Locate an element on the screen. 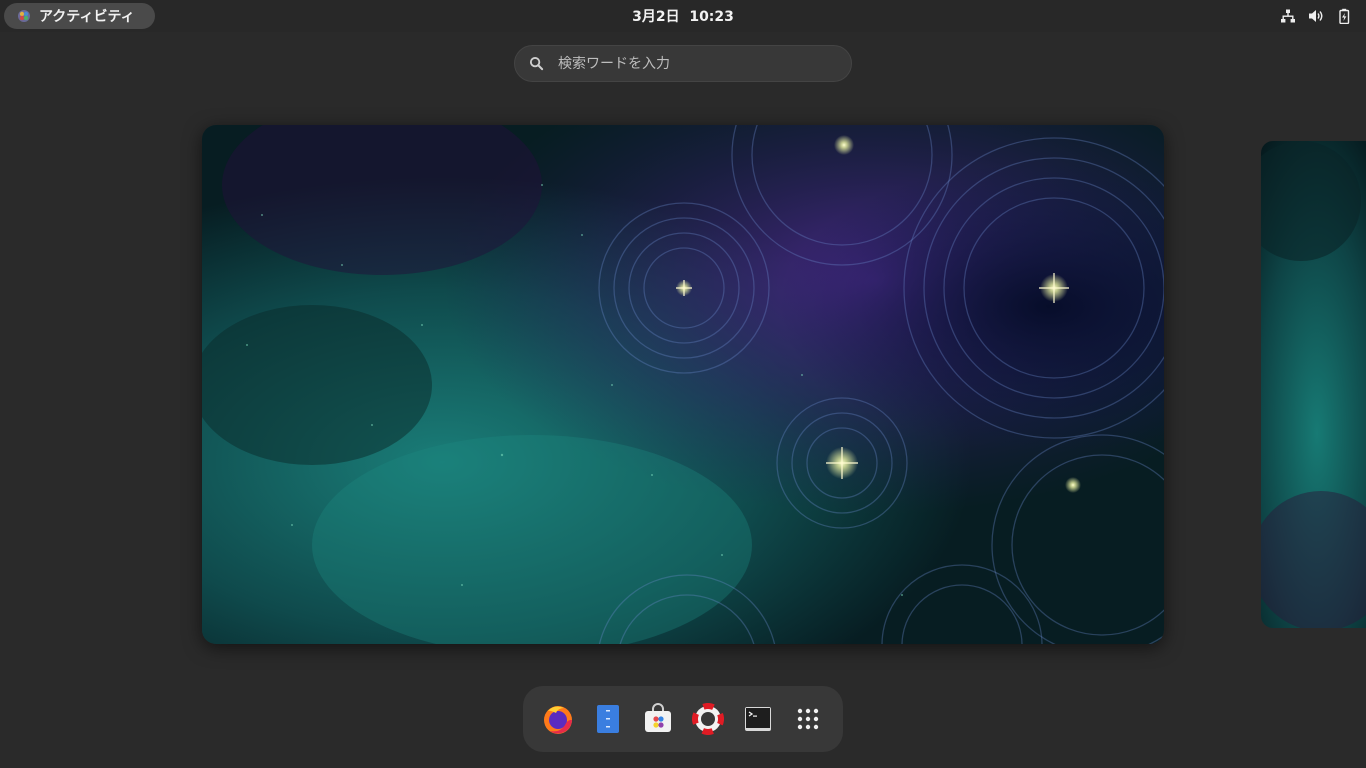 This screenshot has width=1366, height=768. dash-item-software is located at coordinates (658, 719).